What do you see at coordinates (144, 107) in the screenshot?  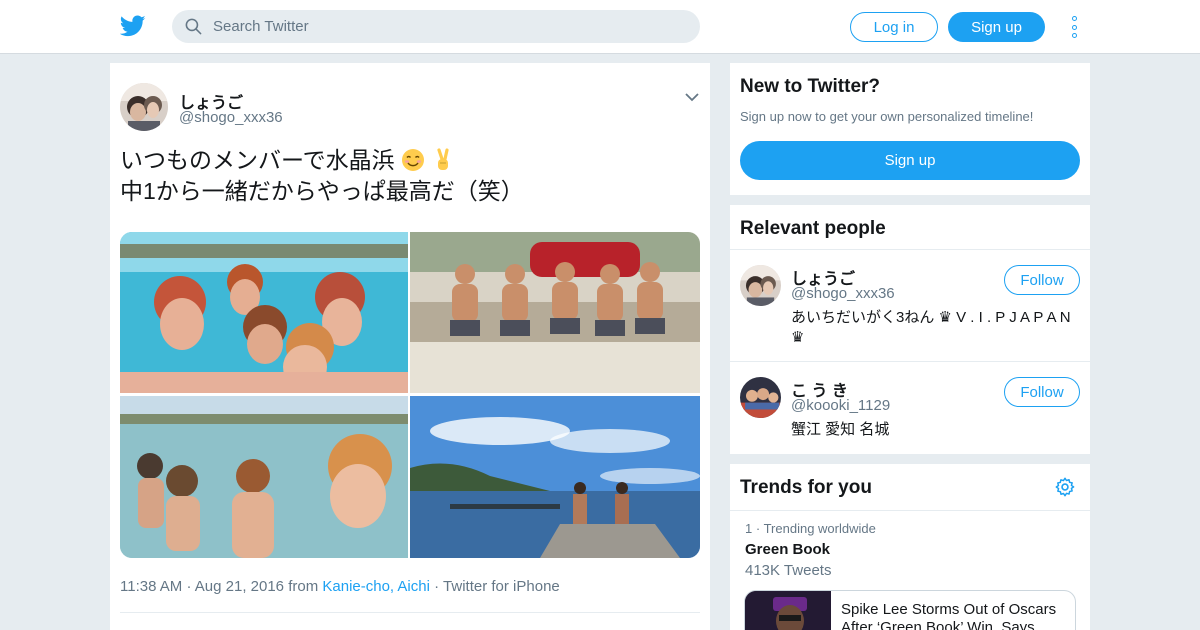 I see `tweet-author-avatar` at bounding box center [144, 107].